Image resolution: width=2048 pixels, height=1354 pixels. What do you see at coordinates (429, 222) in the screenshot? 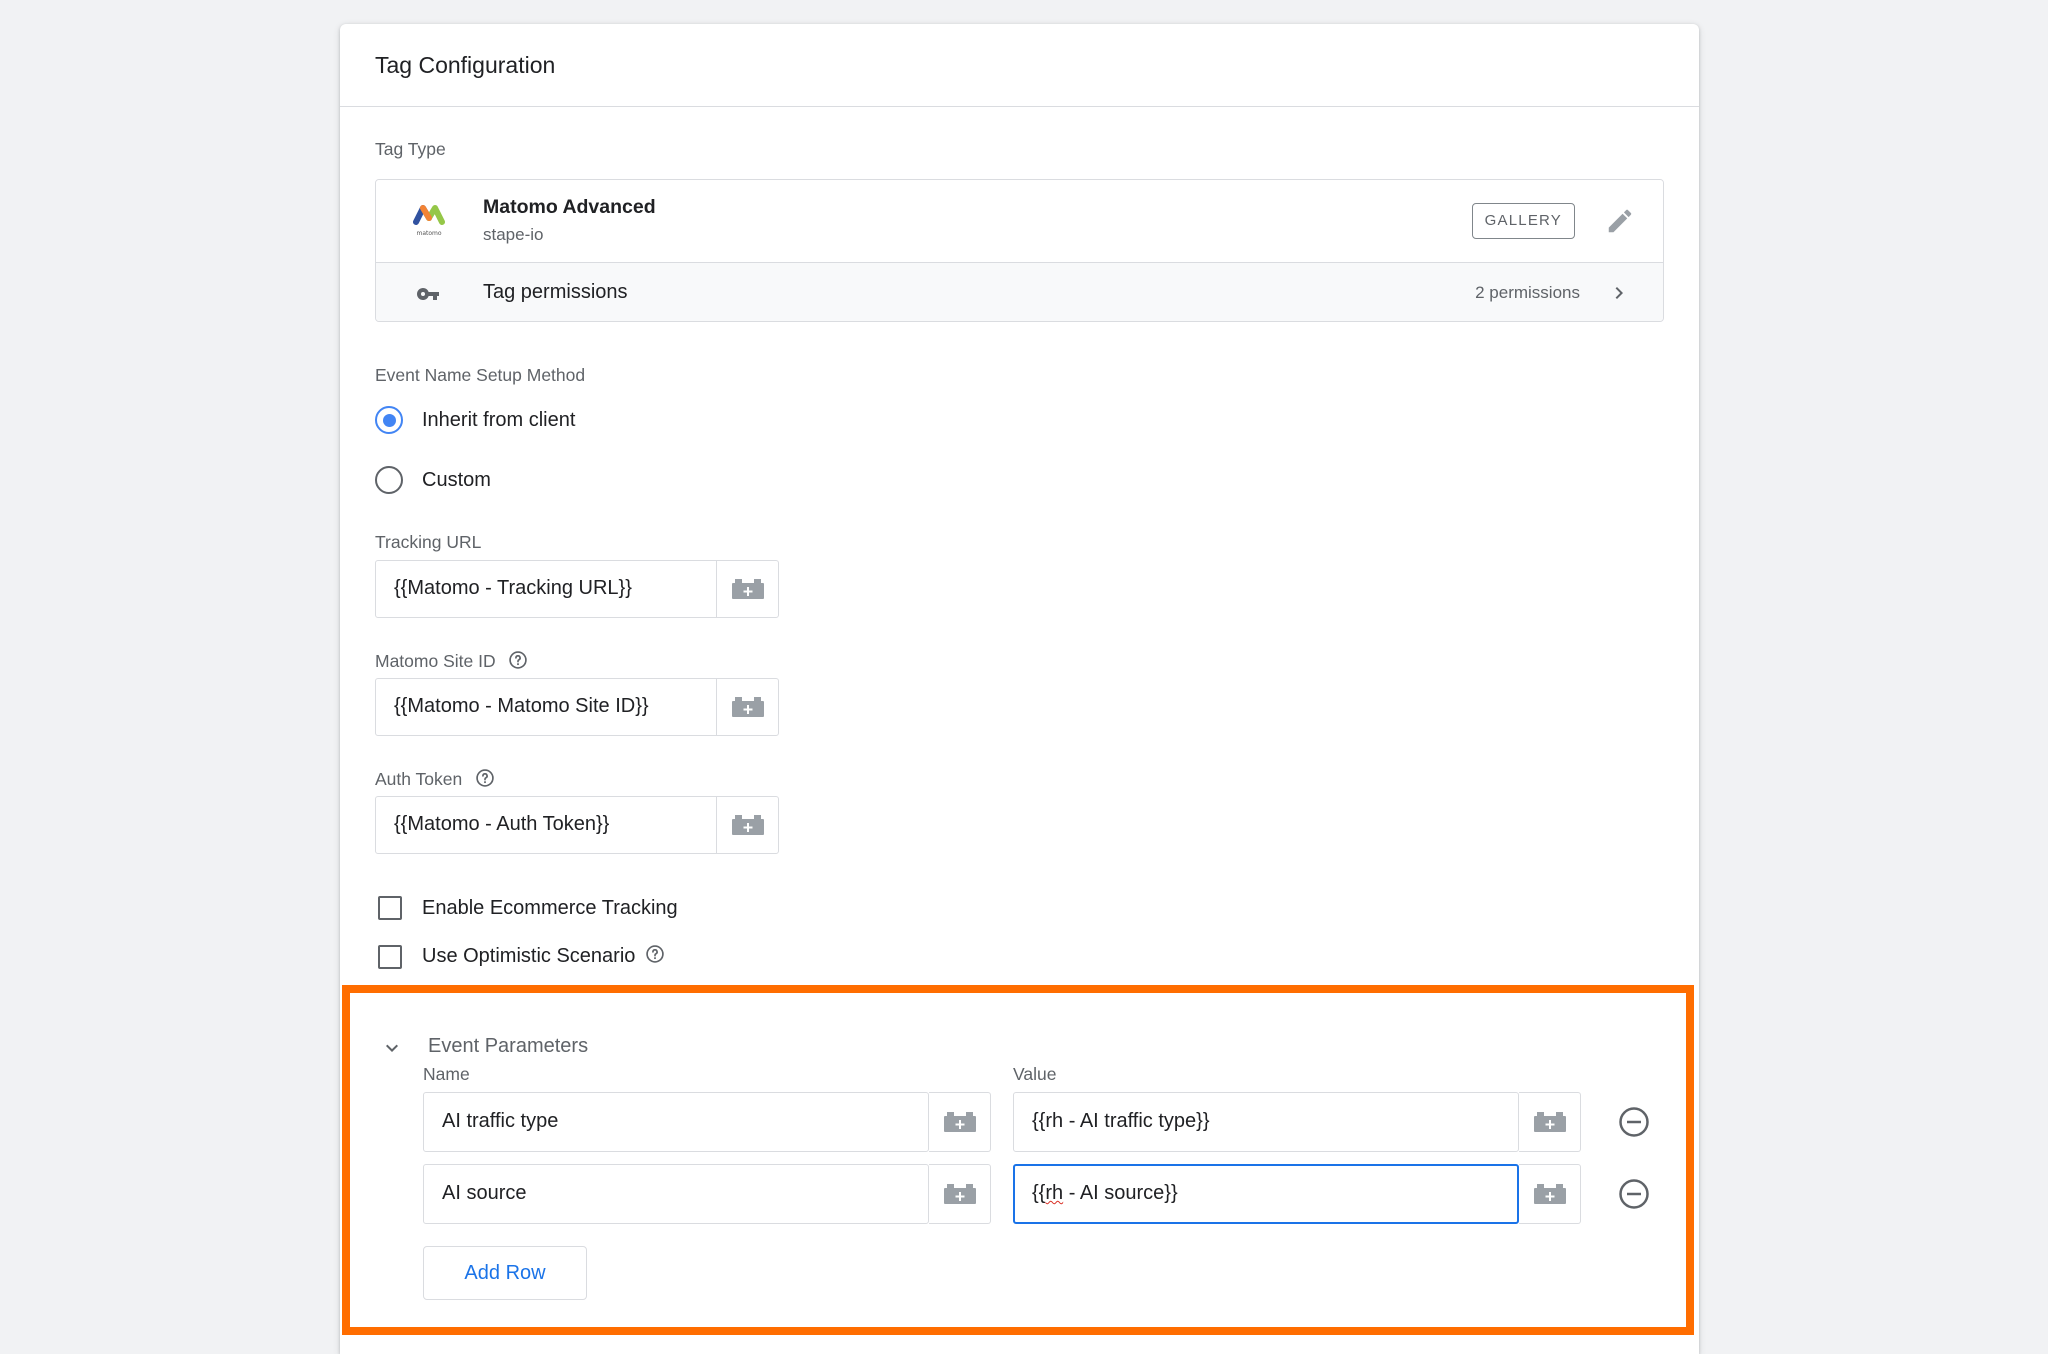
I see `matomo-logo-icon: matomo` at bounding box center [429, 222].